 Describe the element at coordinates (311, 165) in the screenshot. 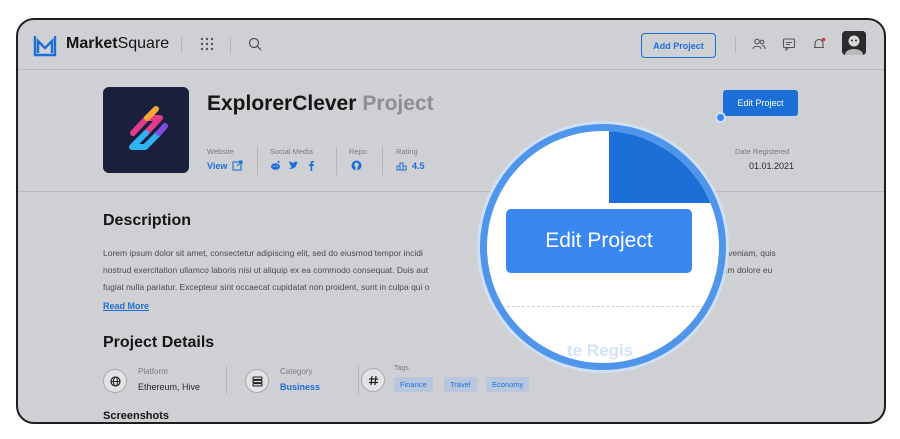

I see `facebook-icon` at that location.